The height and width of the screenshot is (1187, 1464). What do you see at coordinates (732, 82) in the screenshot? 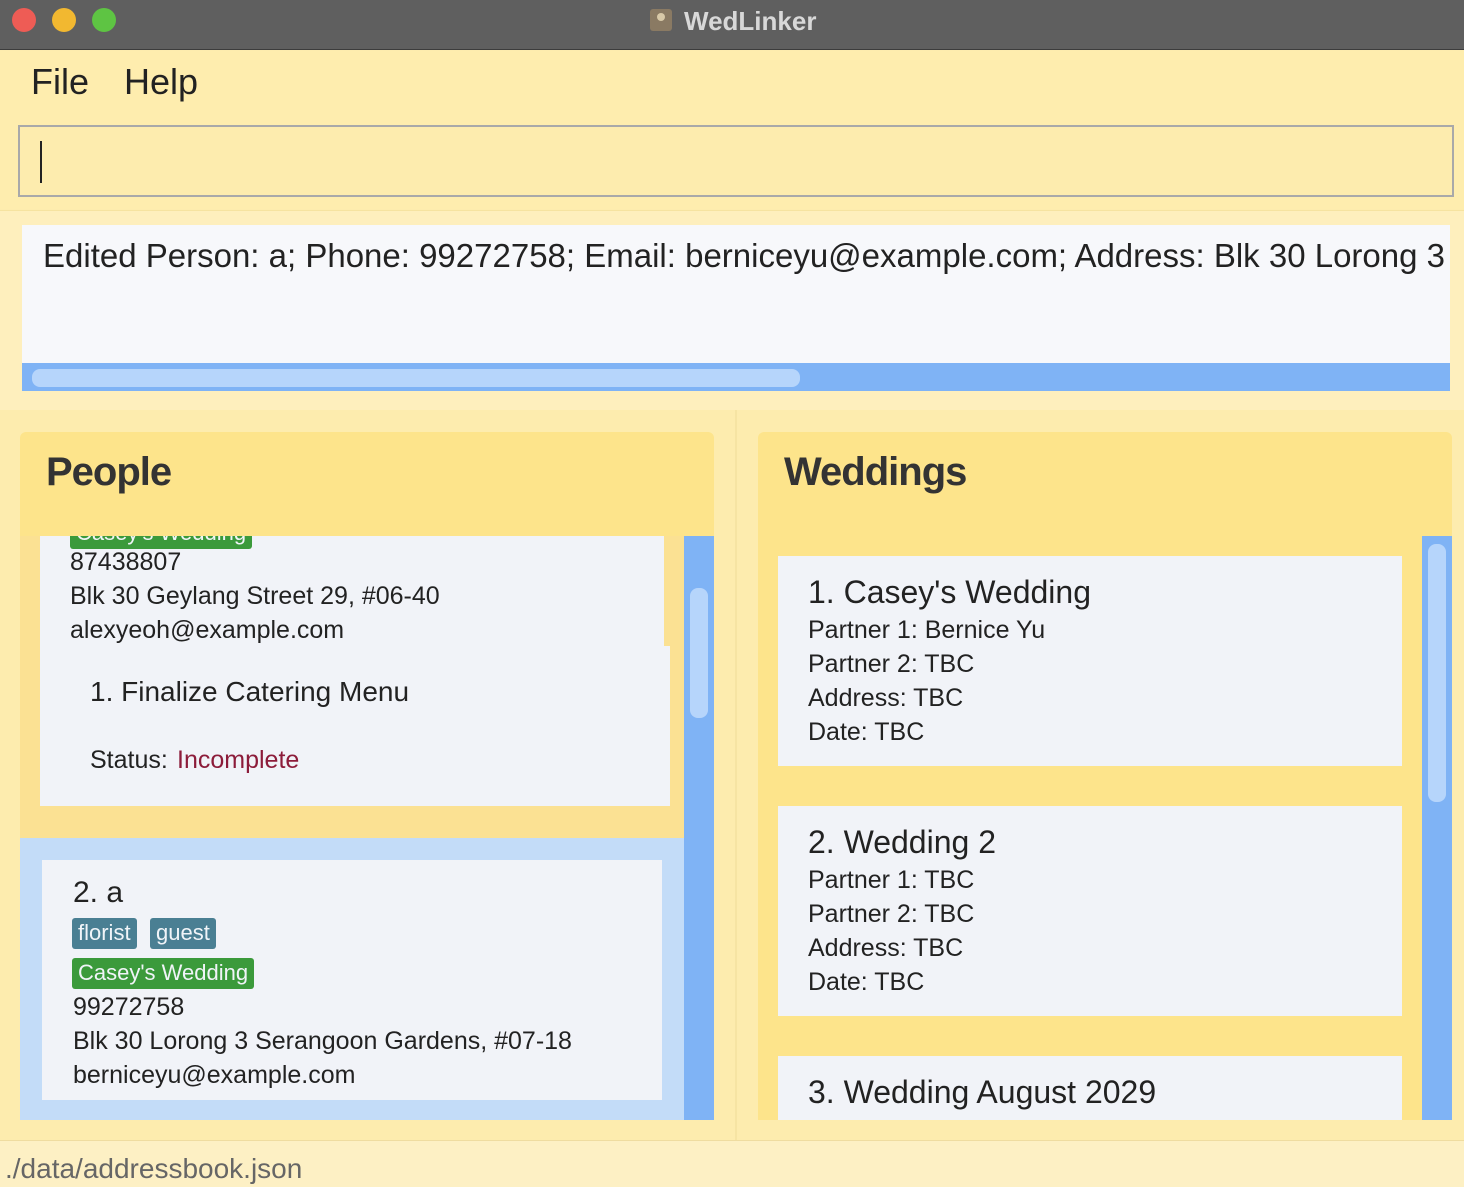
I see `menu-bar: File Help` at bounding box center [732, 82].